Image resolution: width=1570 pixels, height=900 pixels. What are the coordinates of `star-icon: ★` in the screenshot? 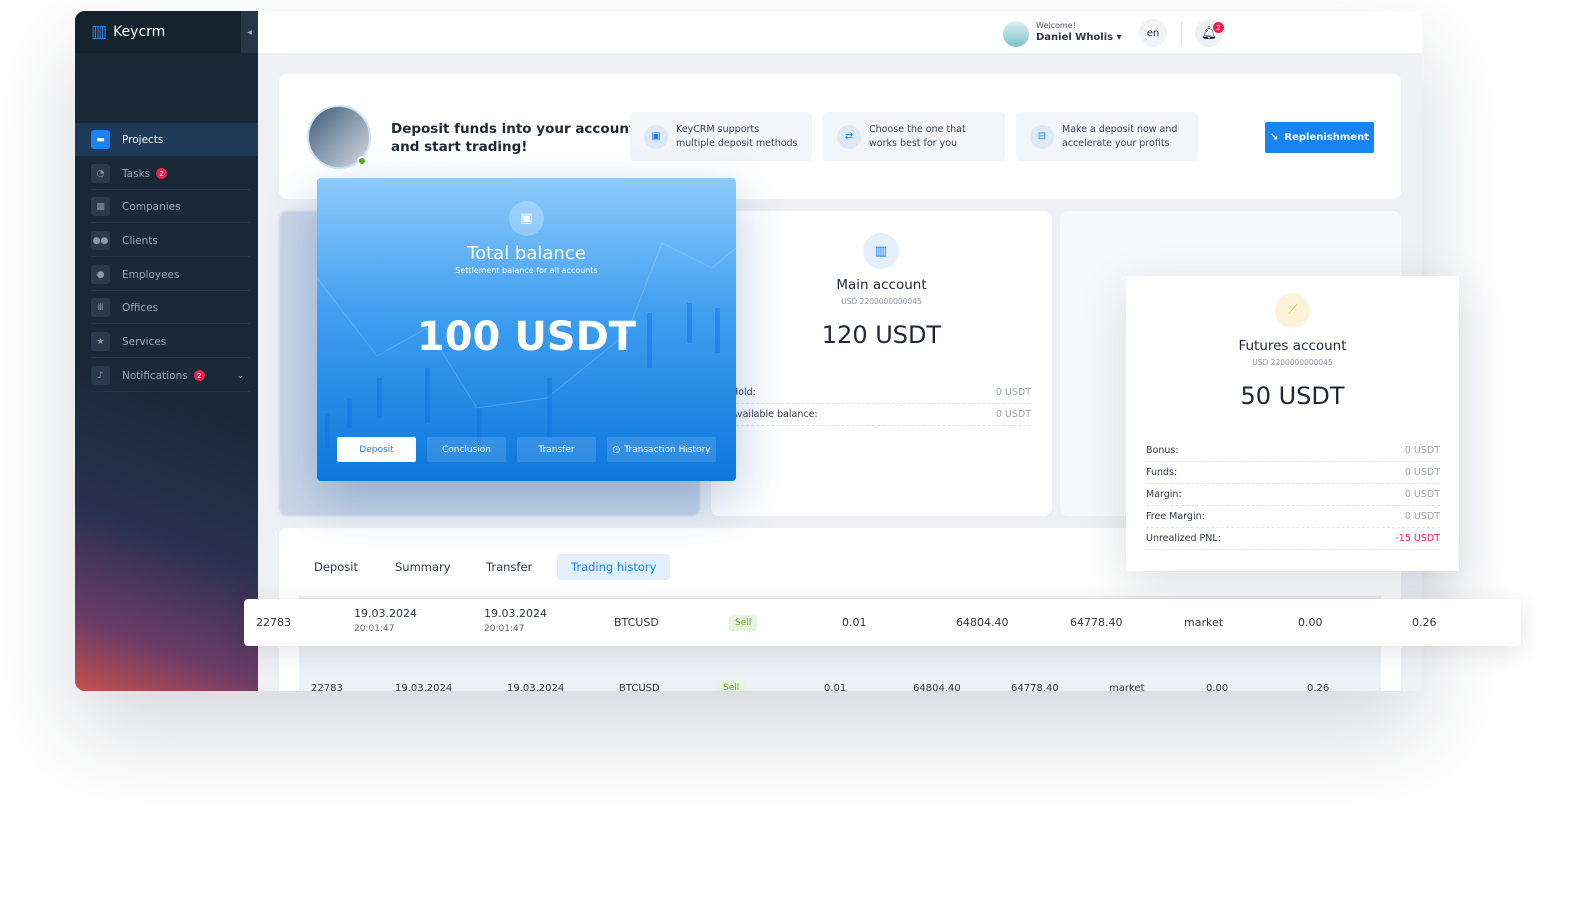 It's located at (100, 341).